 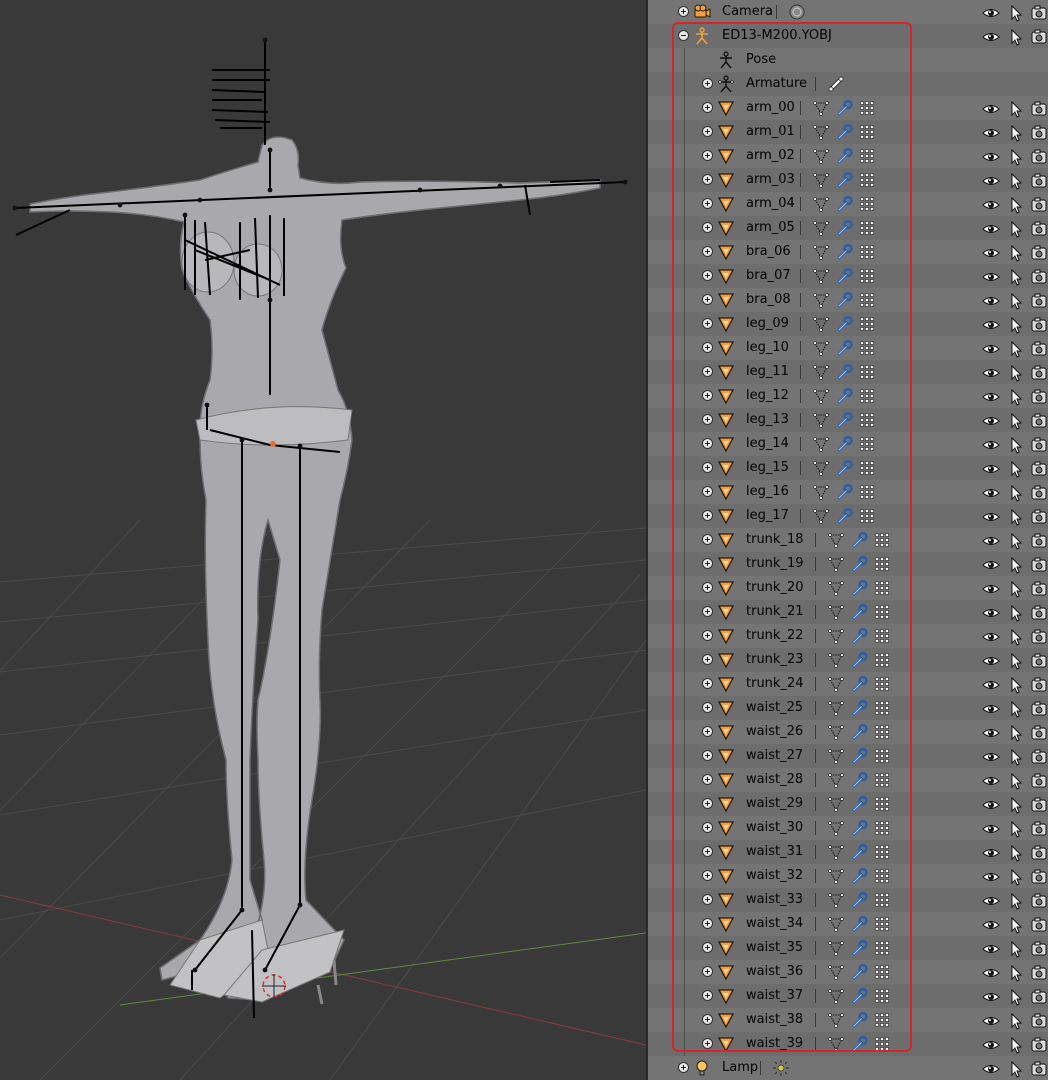 I want to click on outliner-row: waist_37, so click(x=848, y=996).